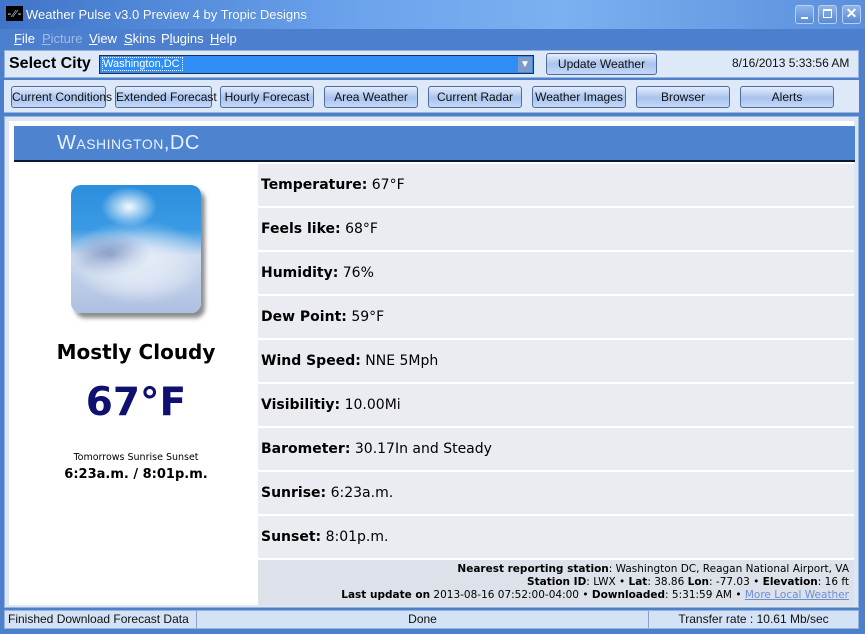 The height and width of the screenshot is (634, 865). Describe the element at coordinates (579, 97) in the screenshot. I see `tab-weather-images: Weather Images` at that location.